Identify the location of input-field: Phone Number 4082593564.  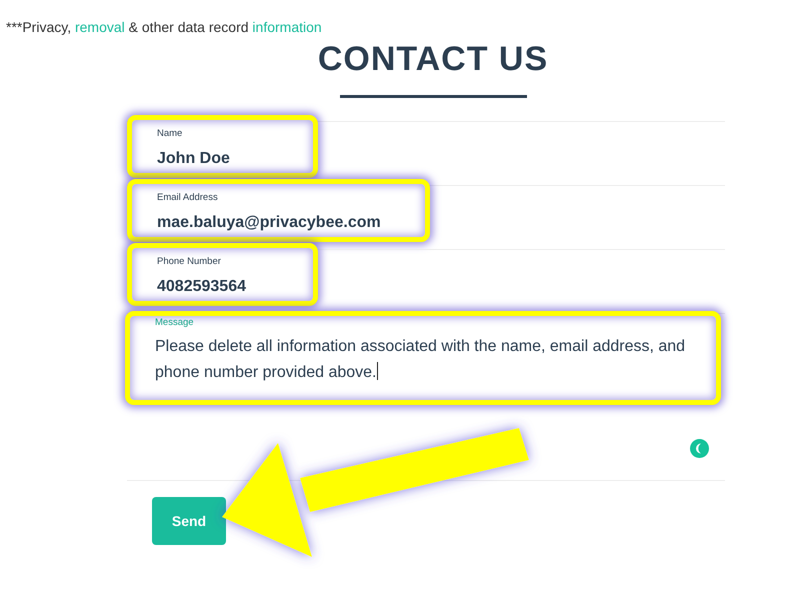
(222, 274).